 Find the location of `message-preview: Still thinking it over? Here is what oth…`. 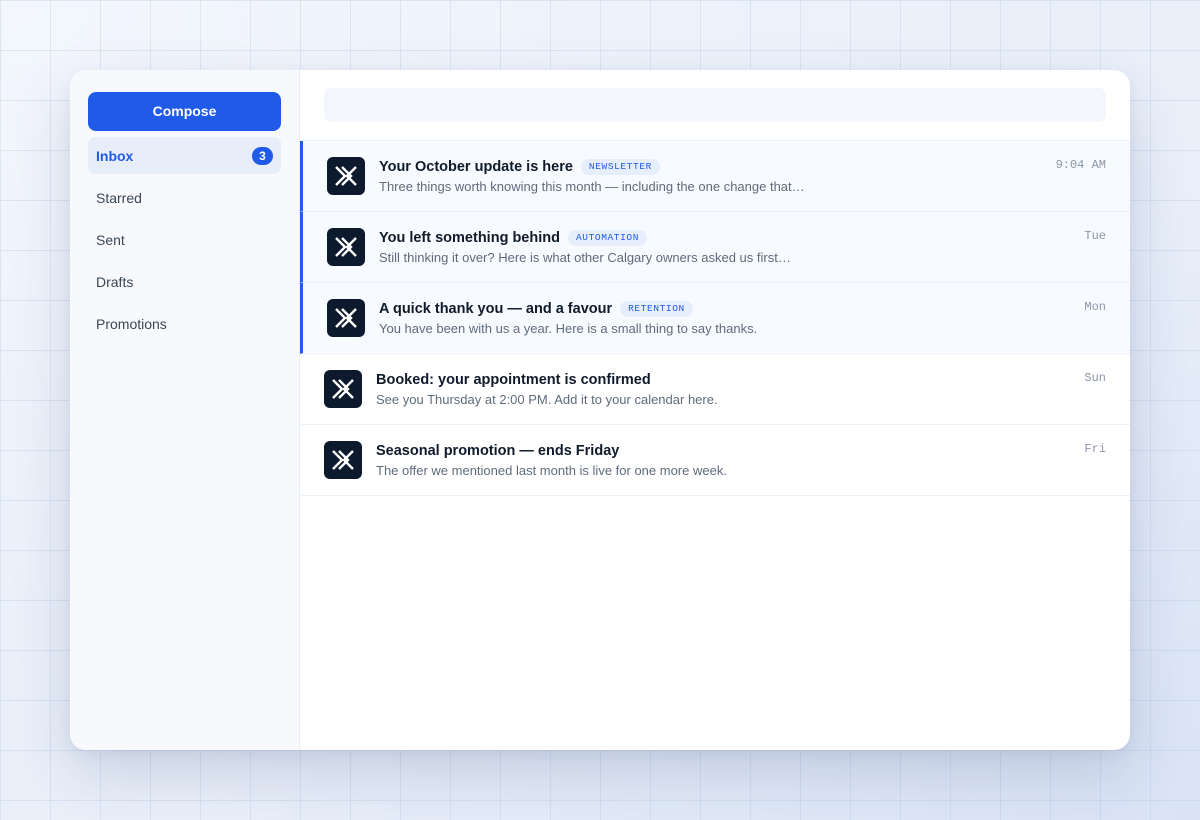

message-preview: Still thinking it over? Here is what oth… is located at coordinates (585, 257).